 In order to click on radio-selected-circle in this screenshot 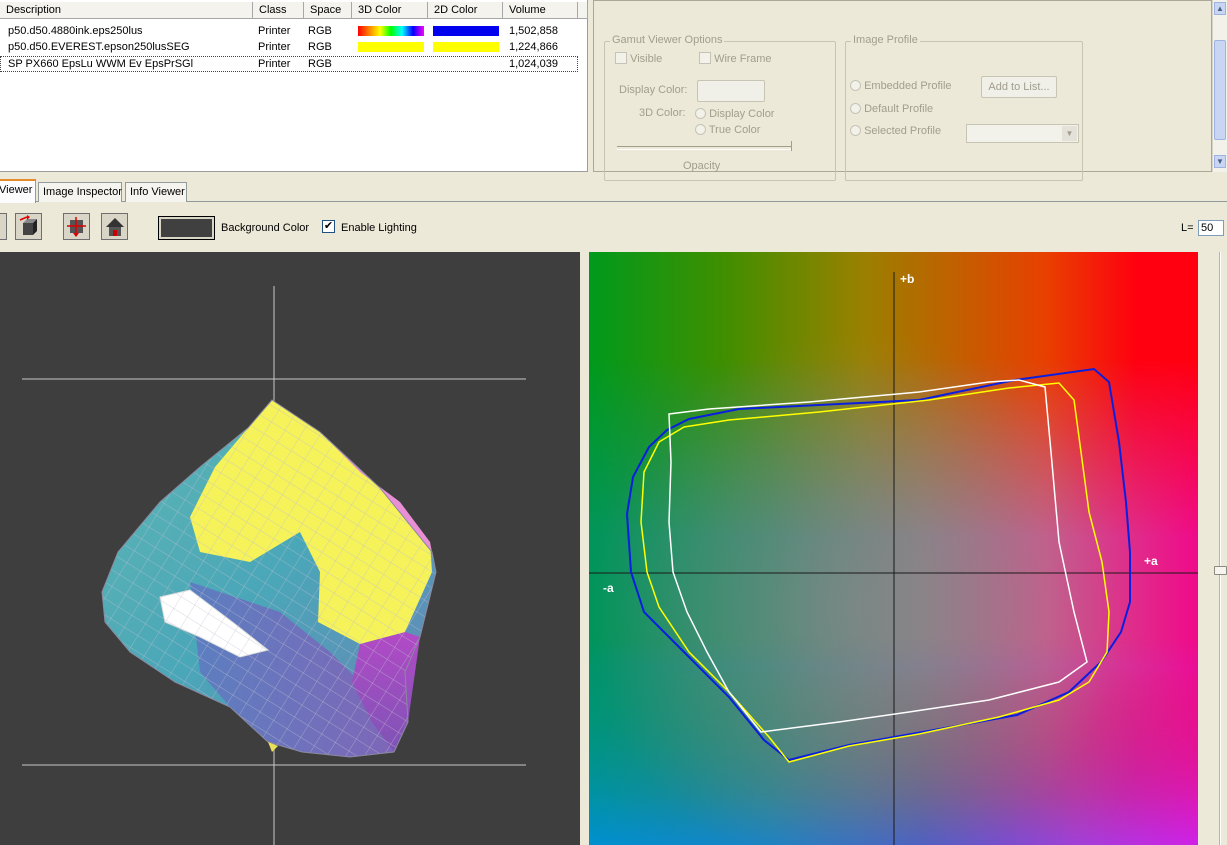, I will do `click(855, 130)`.